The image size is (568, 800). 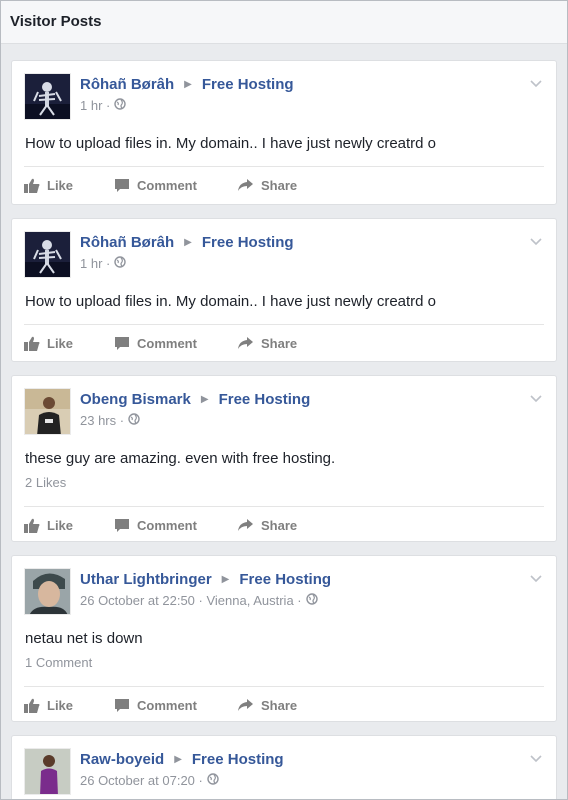 I want to click on comment-count: 1 Comment, so click(x=284, y=669).